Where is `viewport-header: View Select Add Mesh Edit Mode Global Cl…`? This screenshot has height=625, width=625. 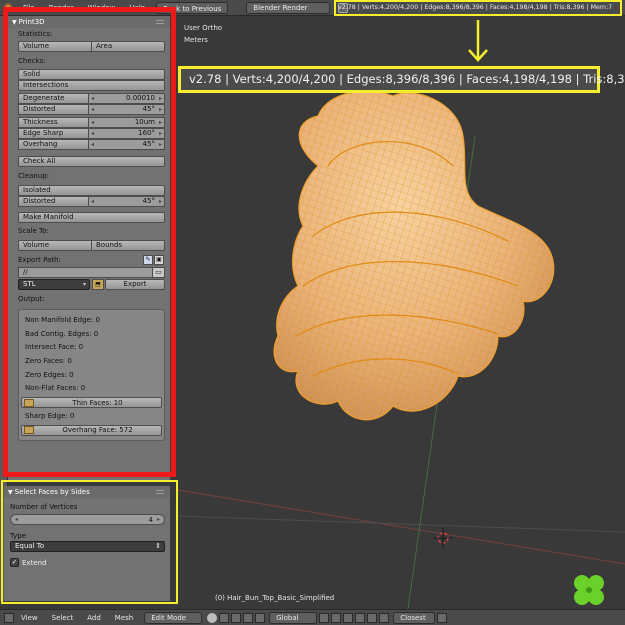
viewport-header: View Select Add Mesh Edit Mode Global Cl… is located at coordinates (312, 617).